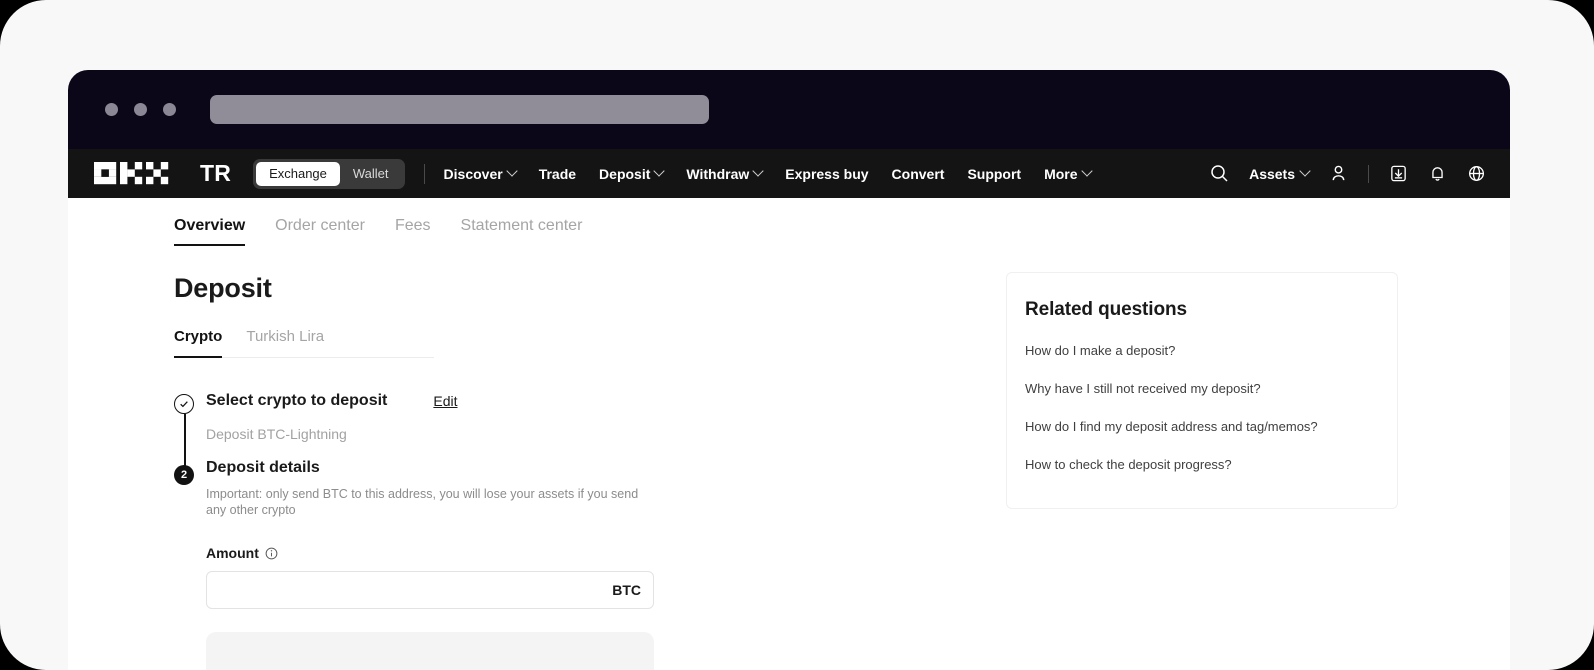 This screenshot has width=1594, height=670. I want to click on nav-item-assets: Assets, so click(1280, 173).